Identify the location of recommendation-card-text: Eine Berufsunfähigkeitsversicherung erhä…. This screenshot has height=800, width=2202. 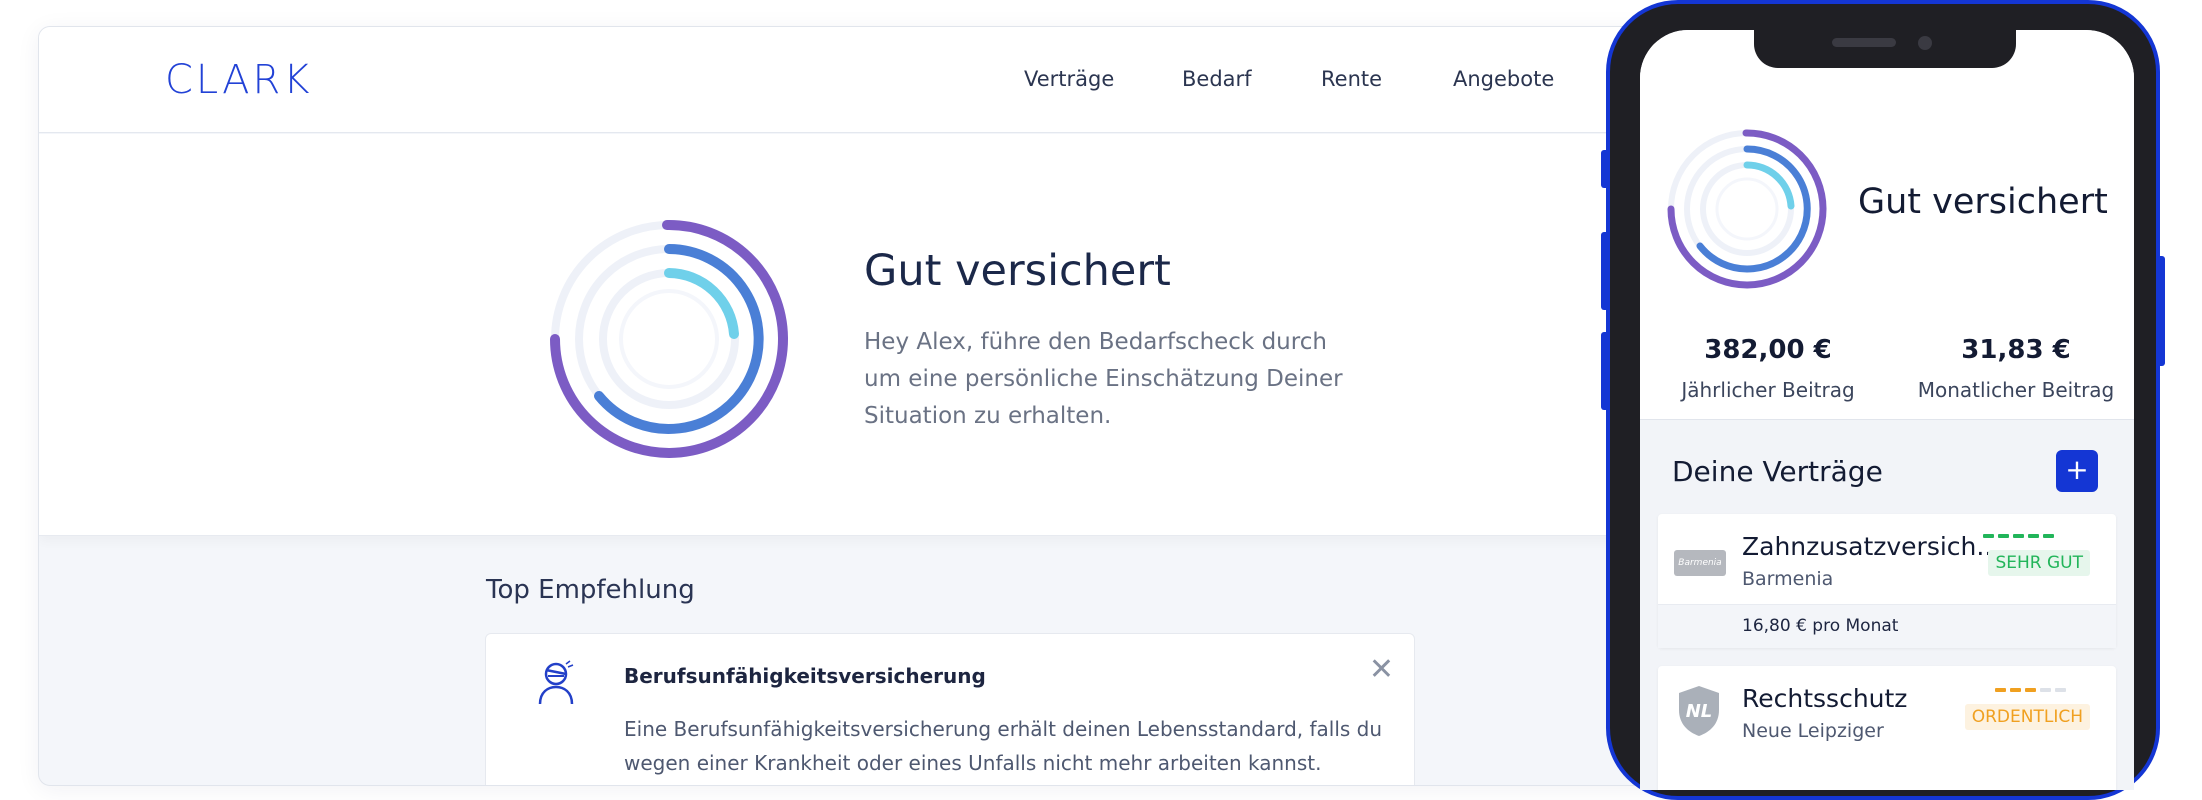
(1003, 746).